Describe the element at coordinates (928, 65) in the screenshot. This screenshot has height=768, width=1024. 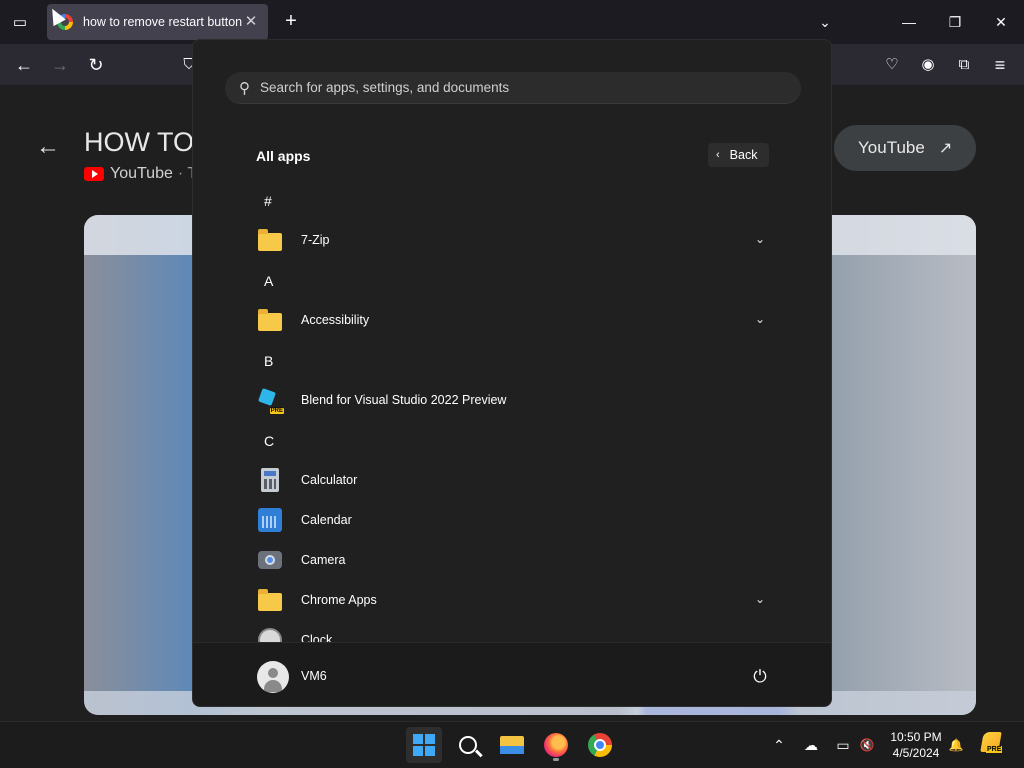
I see `account-icon: ◉` at that location.